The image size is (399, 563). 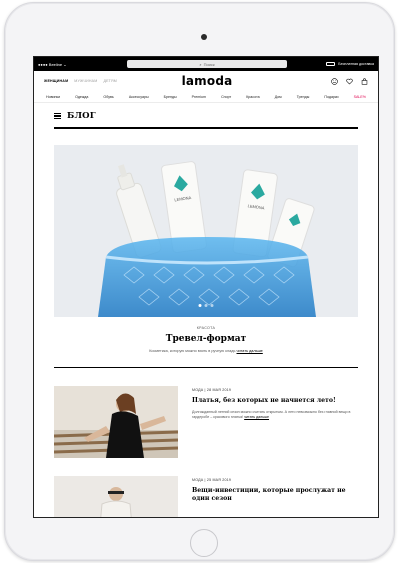 I want to click on gender-nav: ЖЕНЩИНАМ МУЖЧИНАМ ДЕТЯМ, so click(x=80, y=81).